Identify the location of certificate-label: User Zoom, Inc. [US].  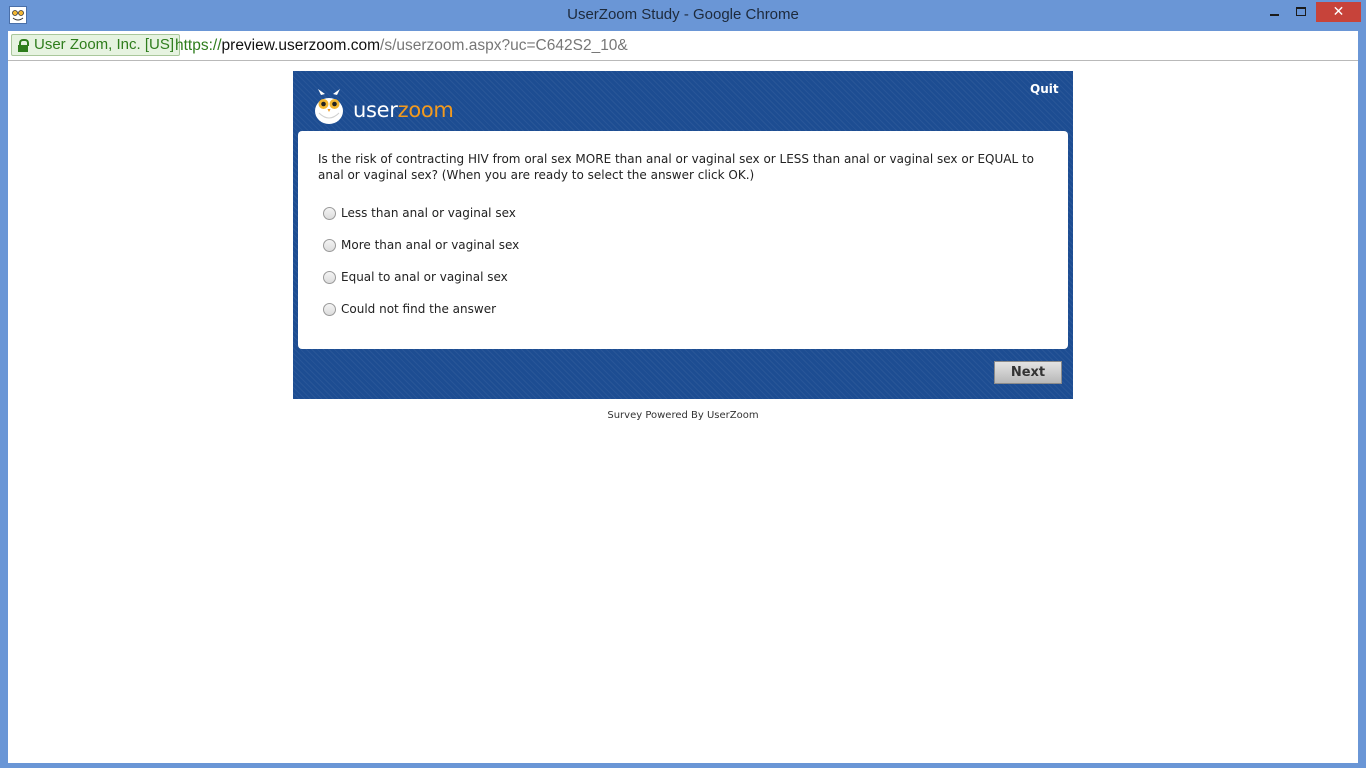
(104, 44).